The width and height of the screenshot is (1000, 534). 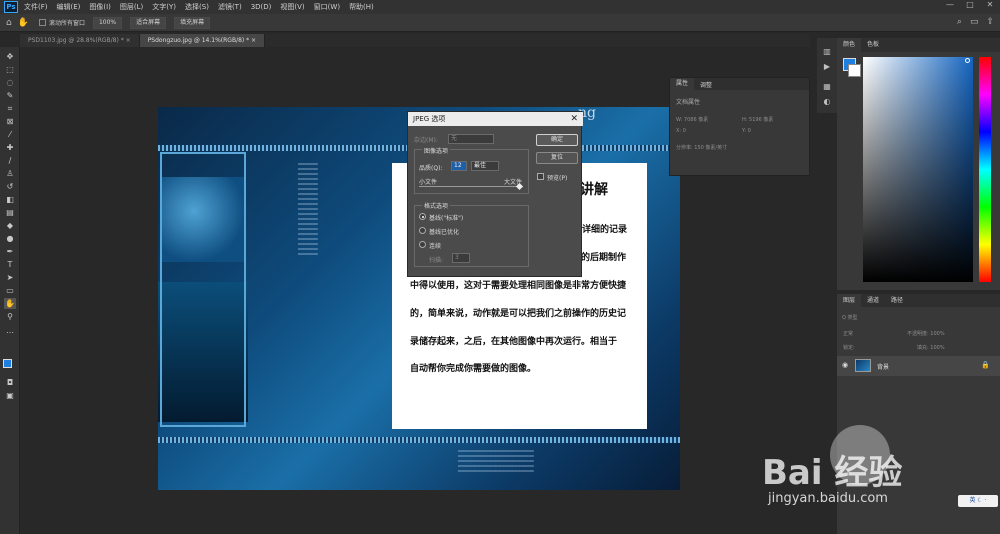 I want to click on height-readout: H: 5196 像素, so click(x=758, y=120).